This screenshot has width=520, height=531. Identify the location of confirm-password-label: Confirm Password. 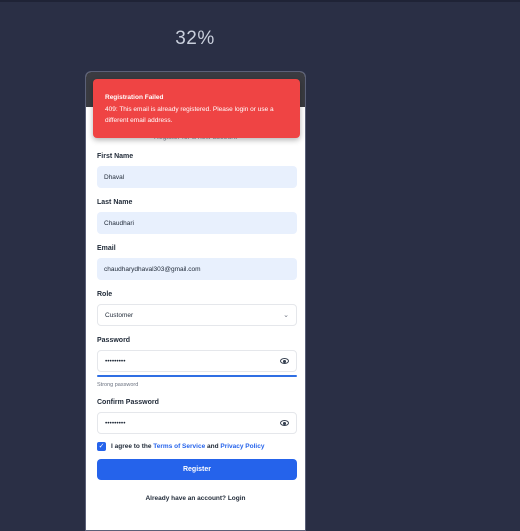
(128, 402).